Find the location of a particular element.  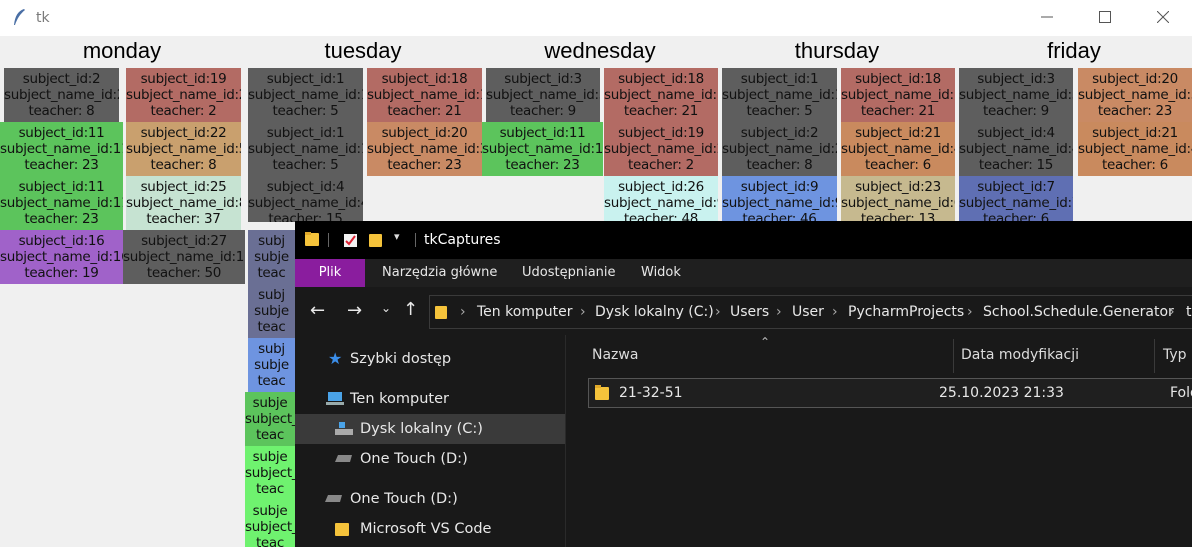

breadcrumb-item: Ten komputer is located at coordinates (525, 312).